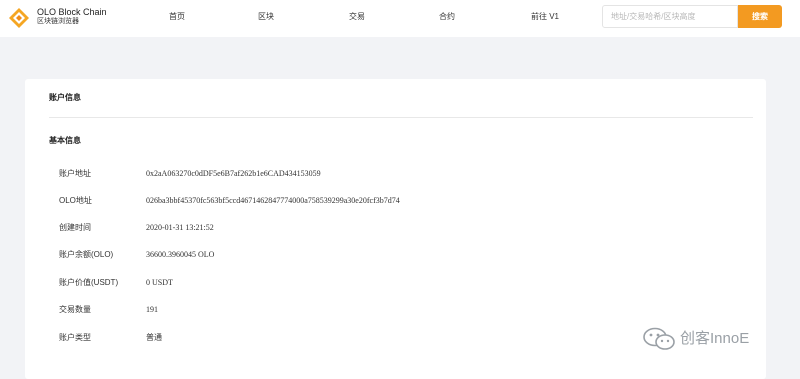 This screenshot has width=800, height=379. What do you see at coordinates (89, 282) in the screenshot?
I see `info-label: 账户价值(USDT)` at bounding box center [89, 282].